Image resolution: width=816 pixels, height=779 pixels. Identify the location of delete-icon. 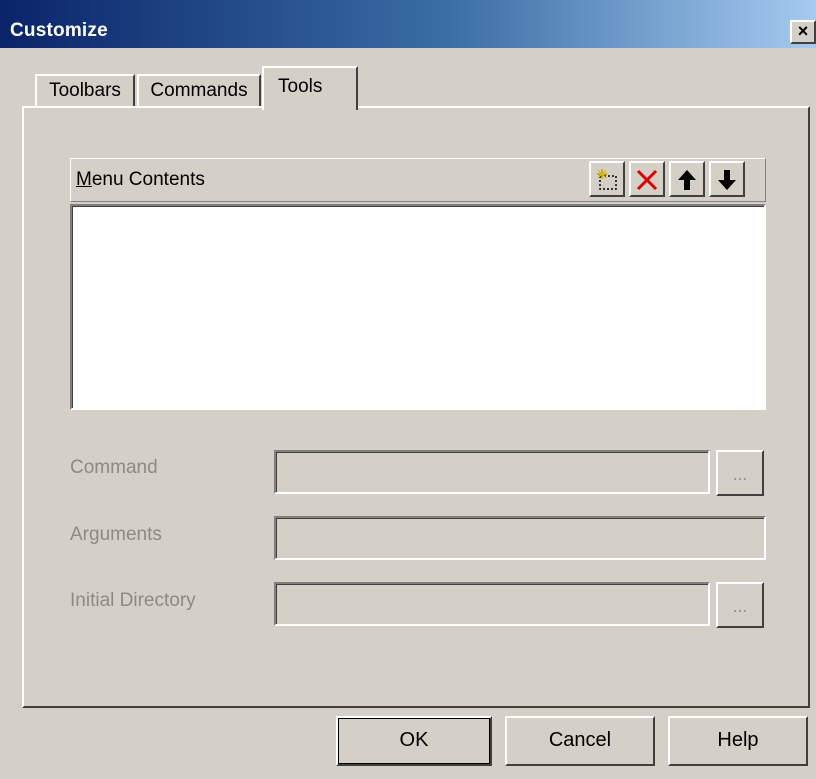
(647, 180).